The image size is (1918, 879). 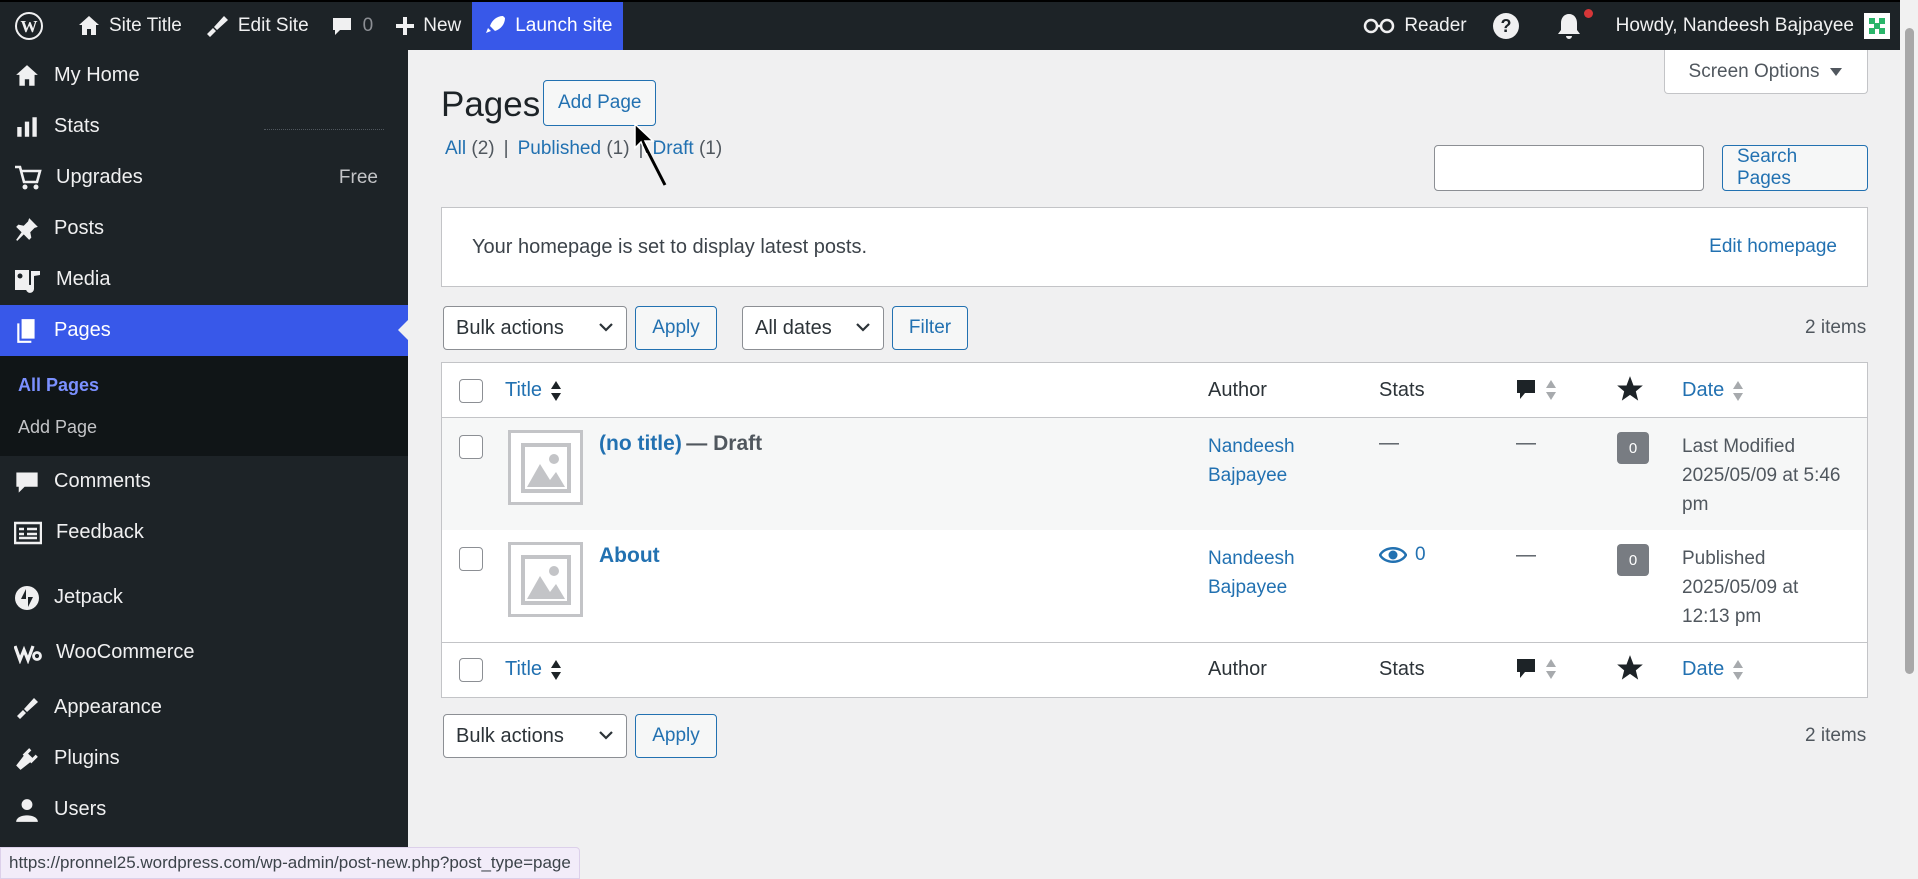 I want to click on pages-icon, so click(x=26, y=330).